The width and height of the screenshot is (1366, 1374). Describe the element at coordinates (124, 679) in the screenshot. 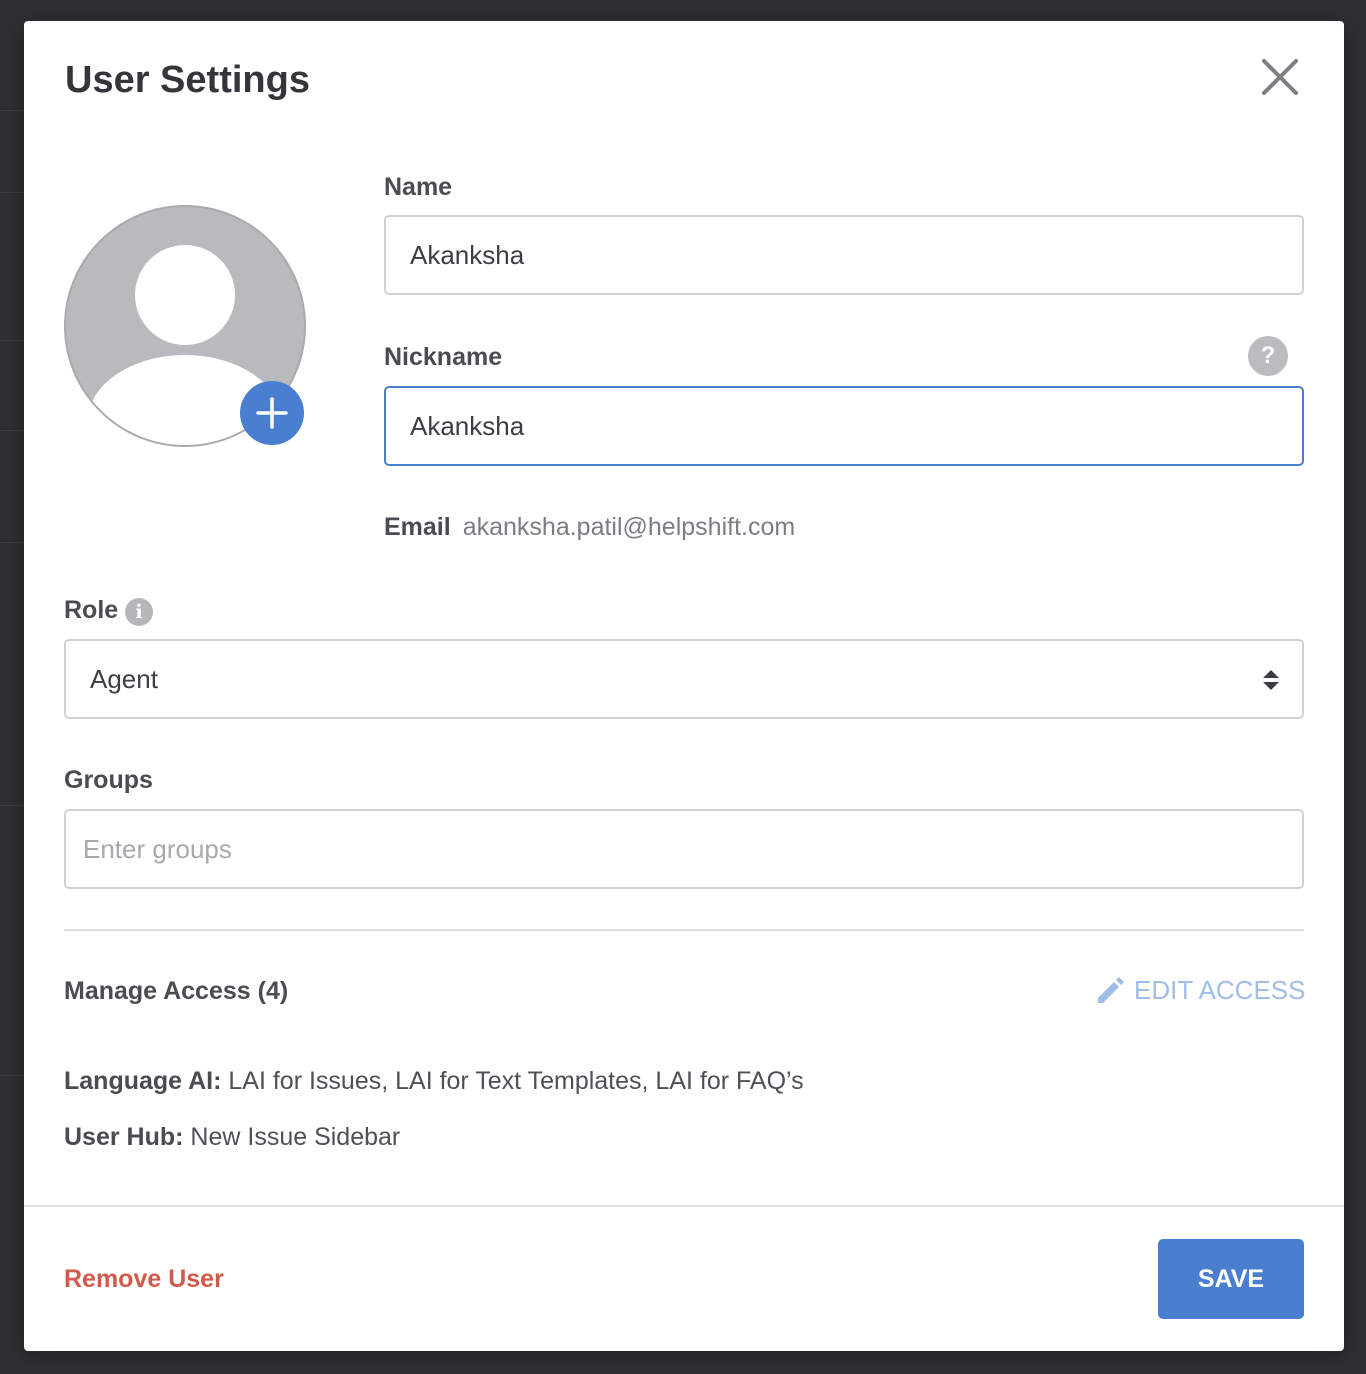

I see `role-selected-value: Agent` at that location.